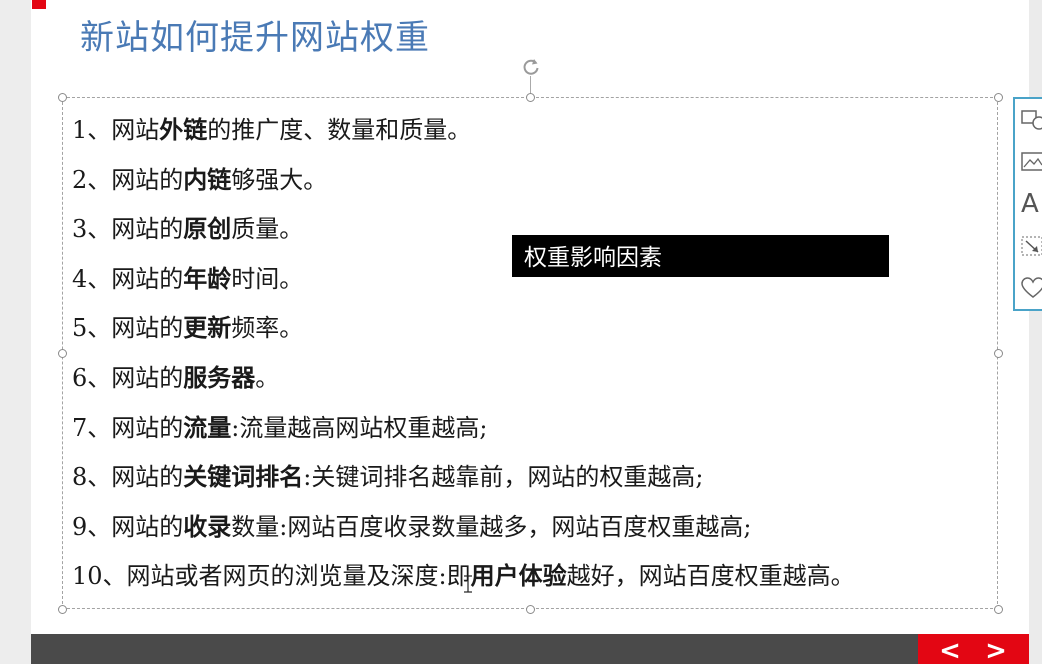 The height and width of the screenshot is (664, 1042). Describe the element at coordinates (243, 477) in the screenshot. I see `list-item-keyword: 关键词排名` at that location.